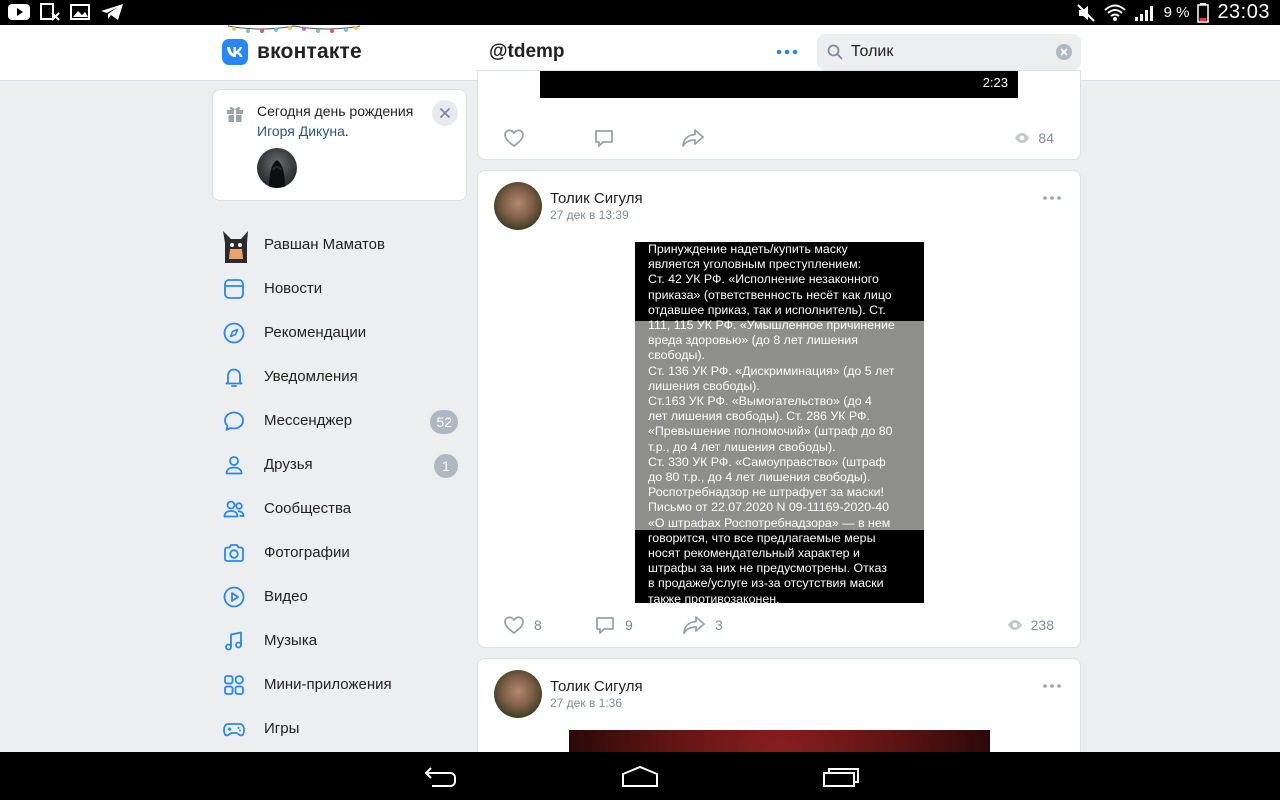 This screenshot has height=800, width=1280. I want to click on share-icon, so click(693, 138).